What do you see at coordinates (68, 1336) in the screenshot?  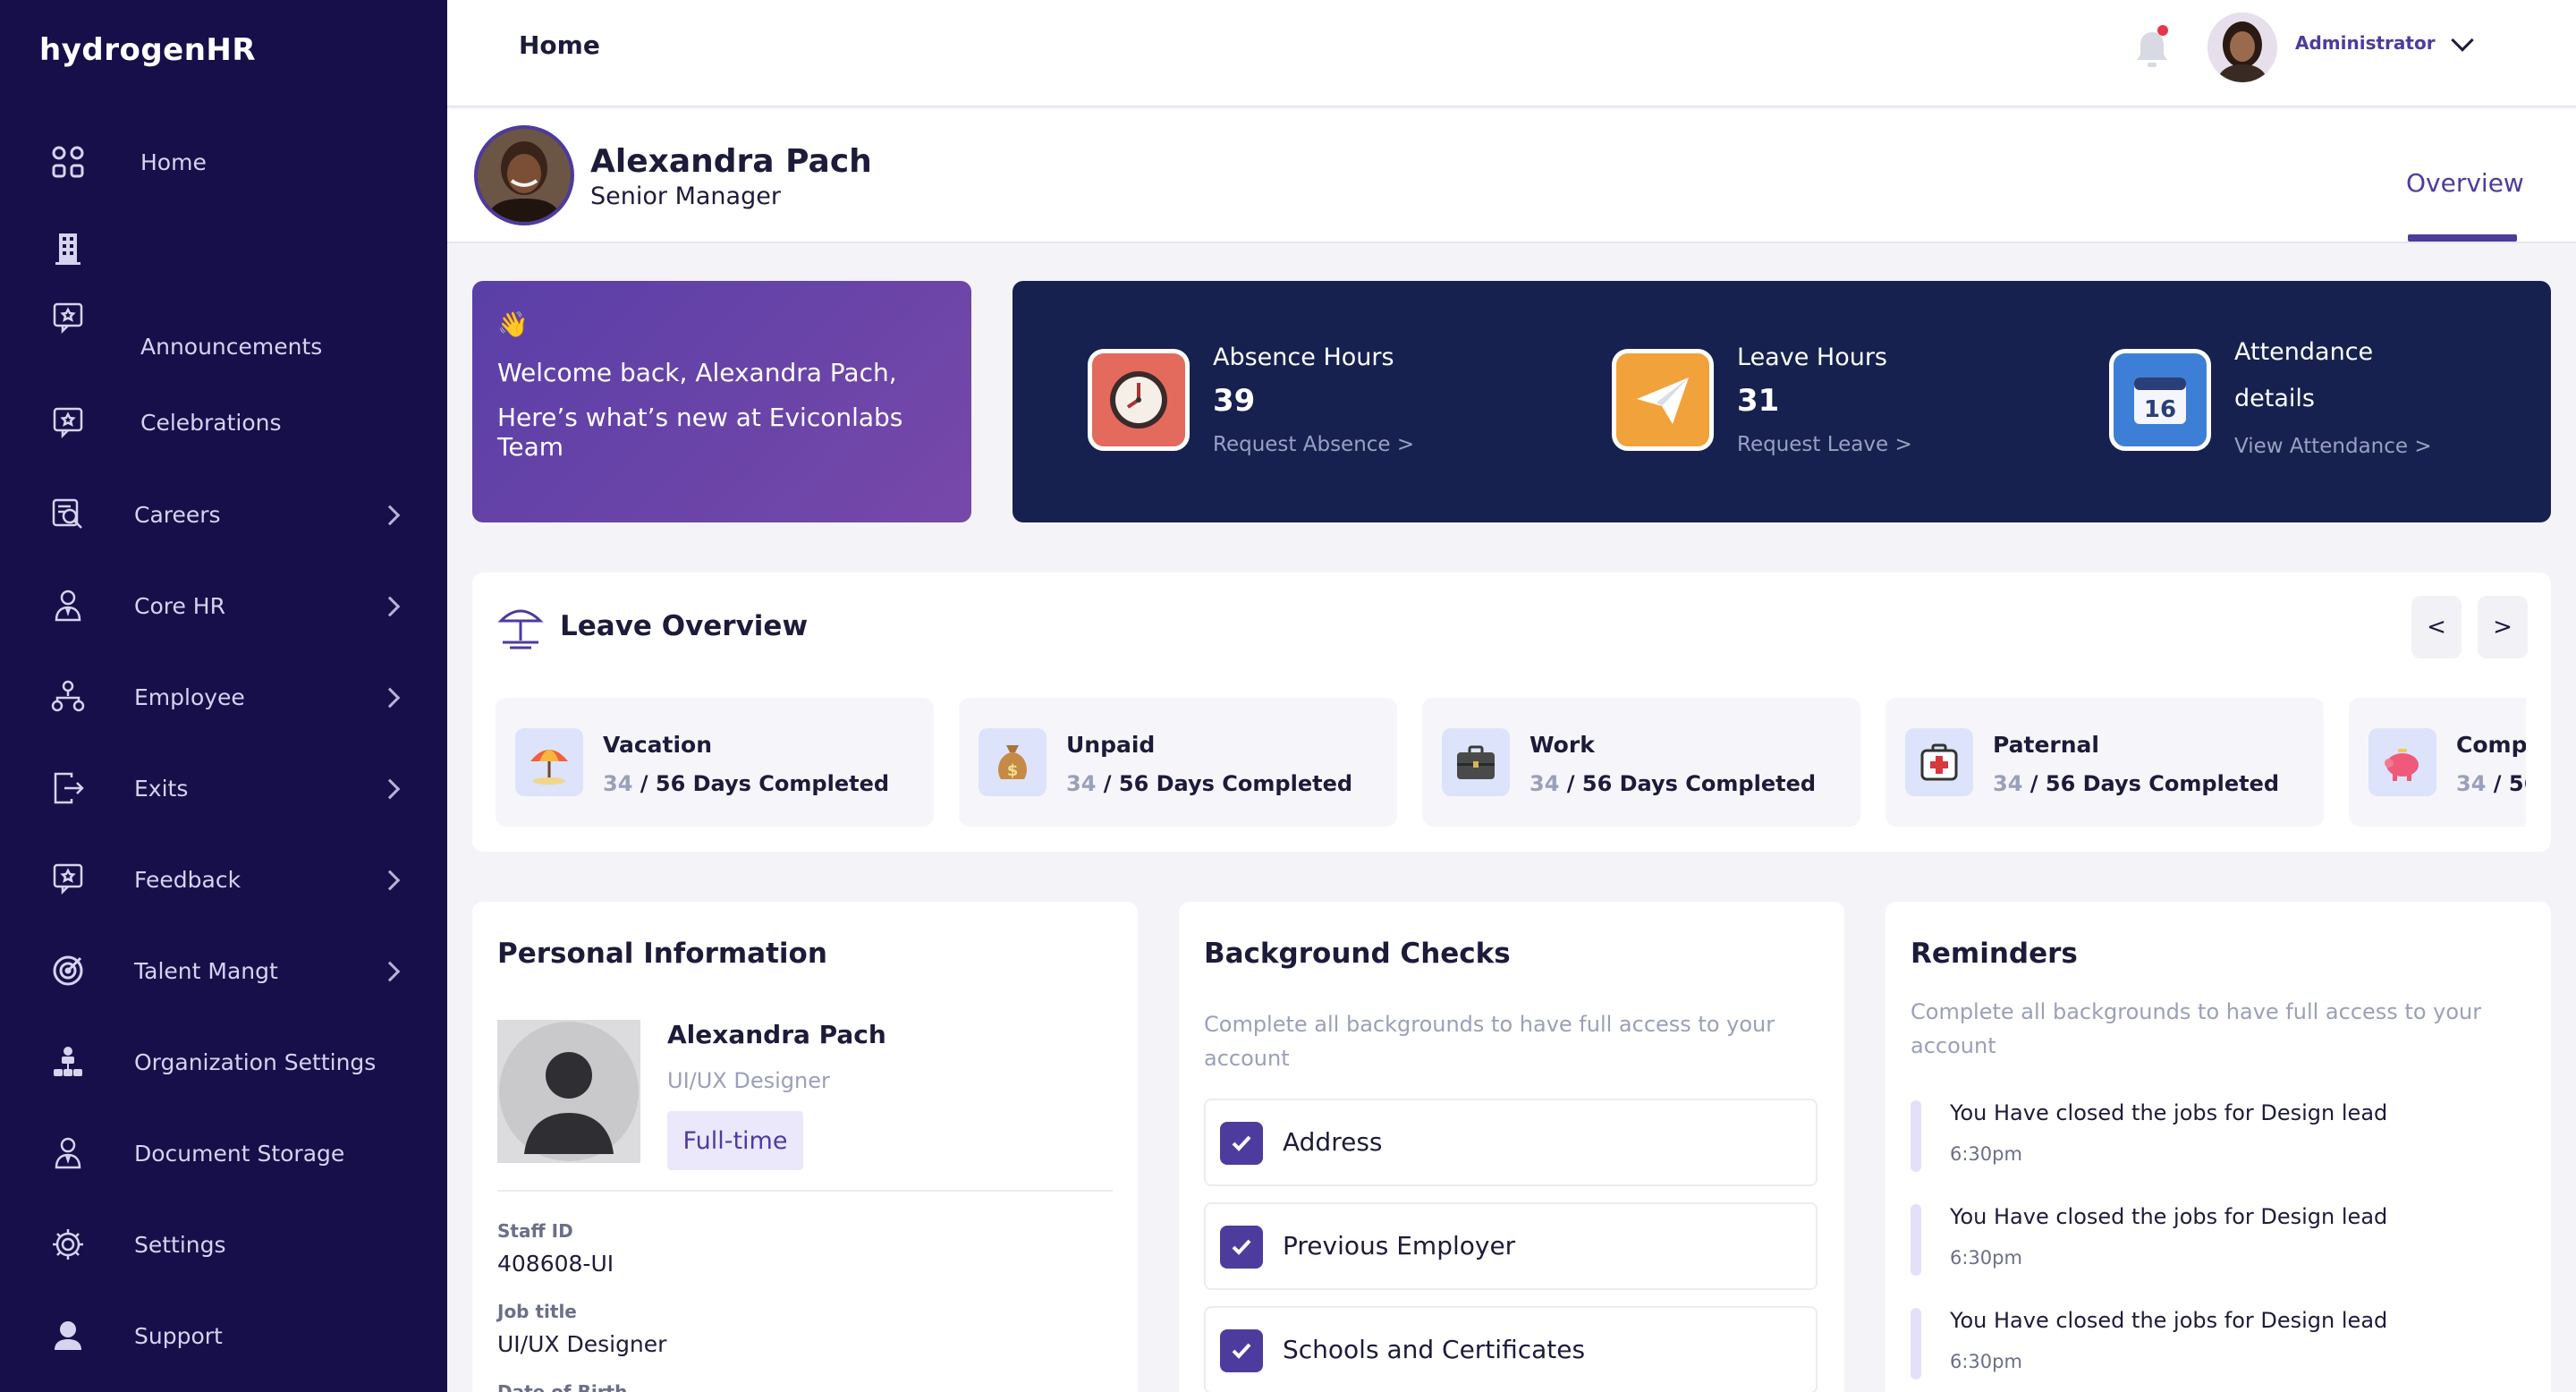 I see `support-icon` at bounding box center [68, 1336].